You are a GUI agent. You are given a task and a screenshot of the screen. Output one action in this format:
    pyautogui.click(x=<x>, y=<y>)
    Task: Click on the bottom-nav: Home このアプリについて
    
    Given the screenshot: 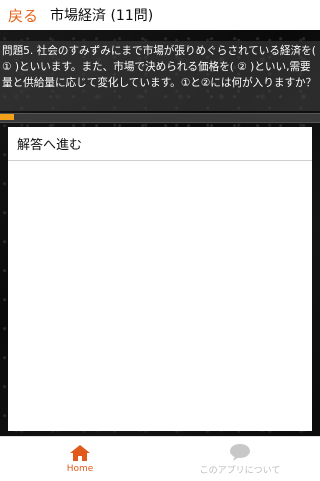 What is the action you would take?
    pyautogui.click(x=160, y=458)
    